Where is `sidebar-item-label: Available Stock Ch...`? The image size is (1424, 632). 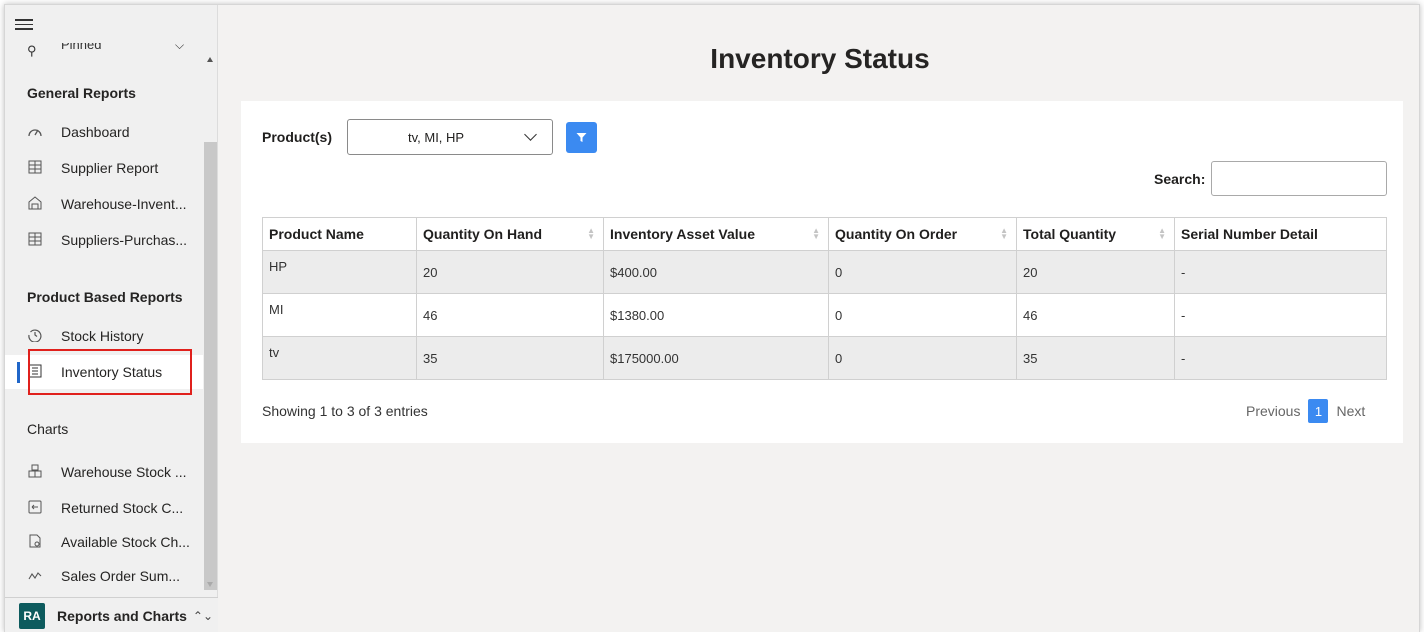 sidebar-item-label: Available Stock Ch... is located at coordinates (125, 542).